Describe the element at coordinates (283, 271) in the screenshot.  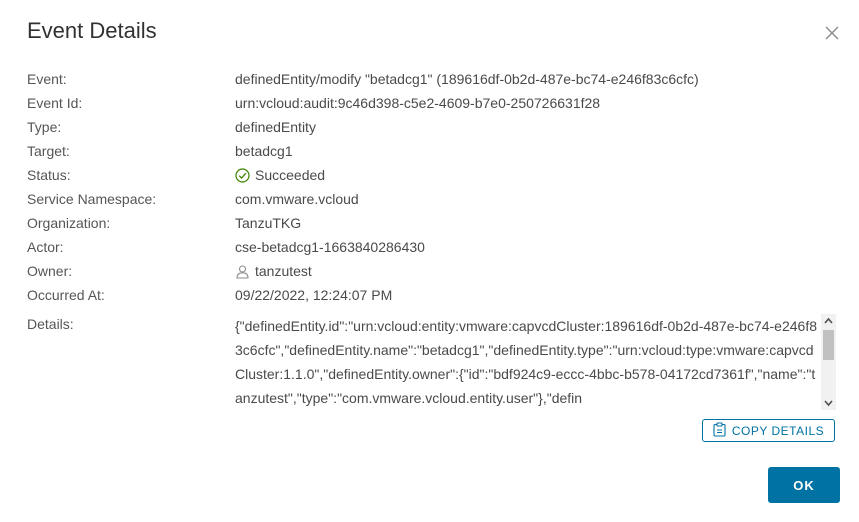
I see `owner-value: tanzutest` at that location.